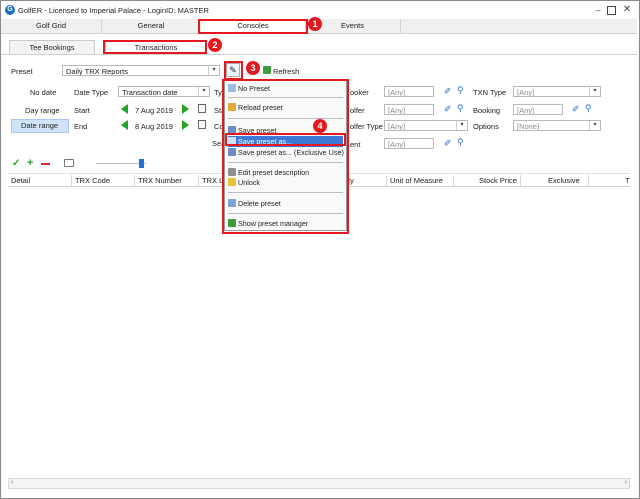  I want to click on step-badge-2: 2, so click(215, 45).